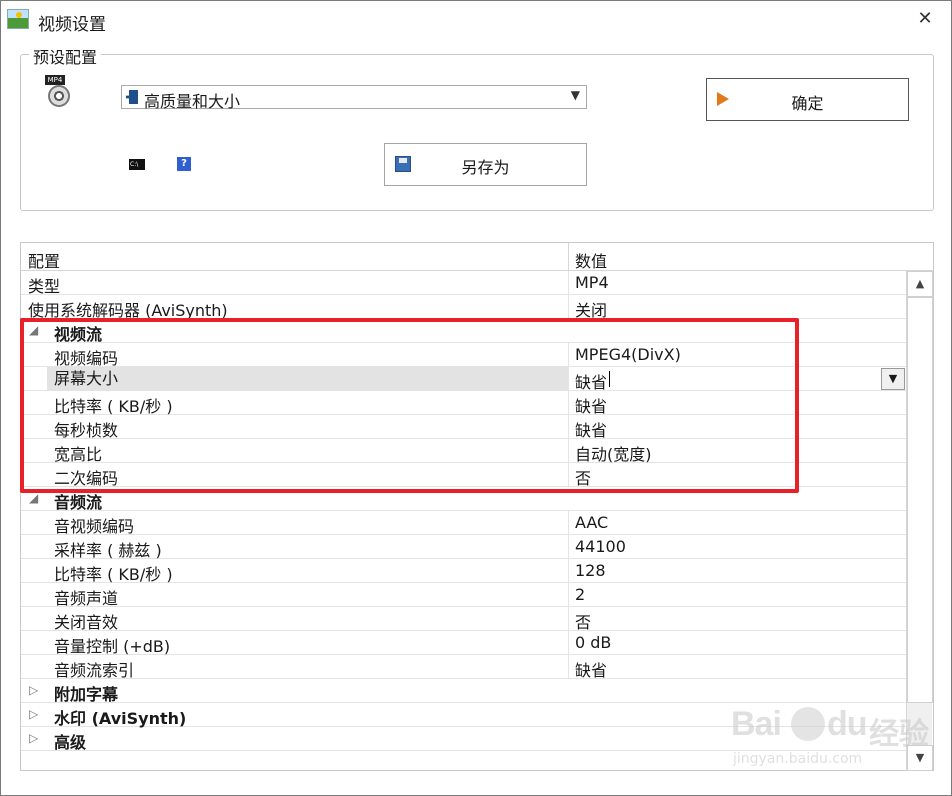 The height and width of the screenshot is (796, 952). Describe the element at coordinates (463, 571) in the screenshot. I see `grid-row: 比特率 ( KB/秒 ) 128` at that location.